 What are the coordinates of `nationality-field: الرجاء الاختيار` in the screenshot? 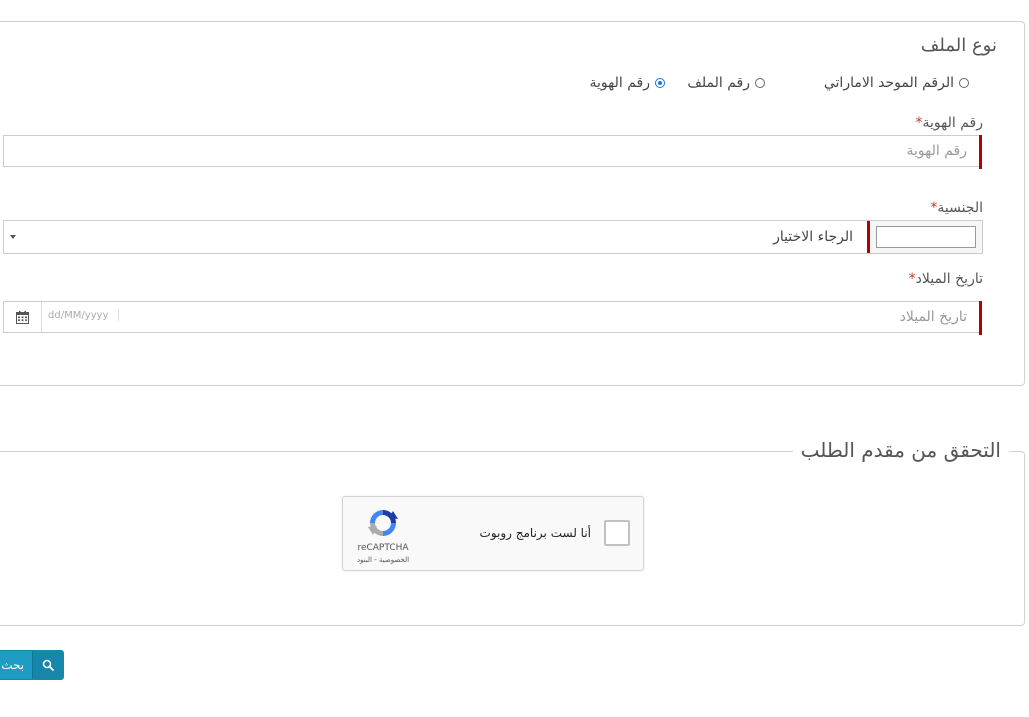 It's located at (493, 237).